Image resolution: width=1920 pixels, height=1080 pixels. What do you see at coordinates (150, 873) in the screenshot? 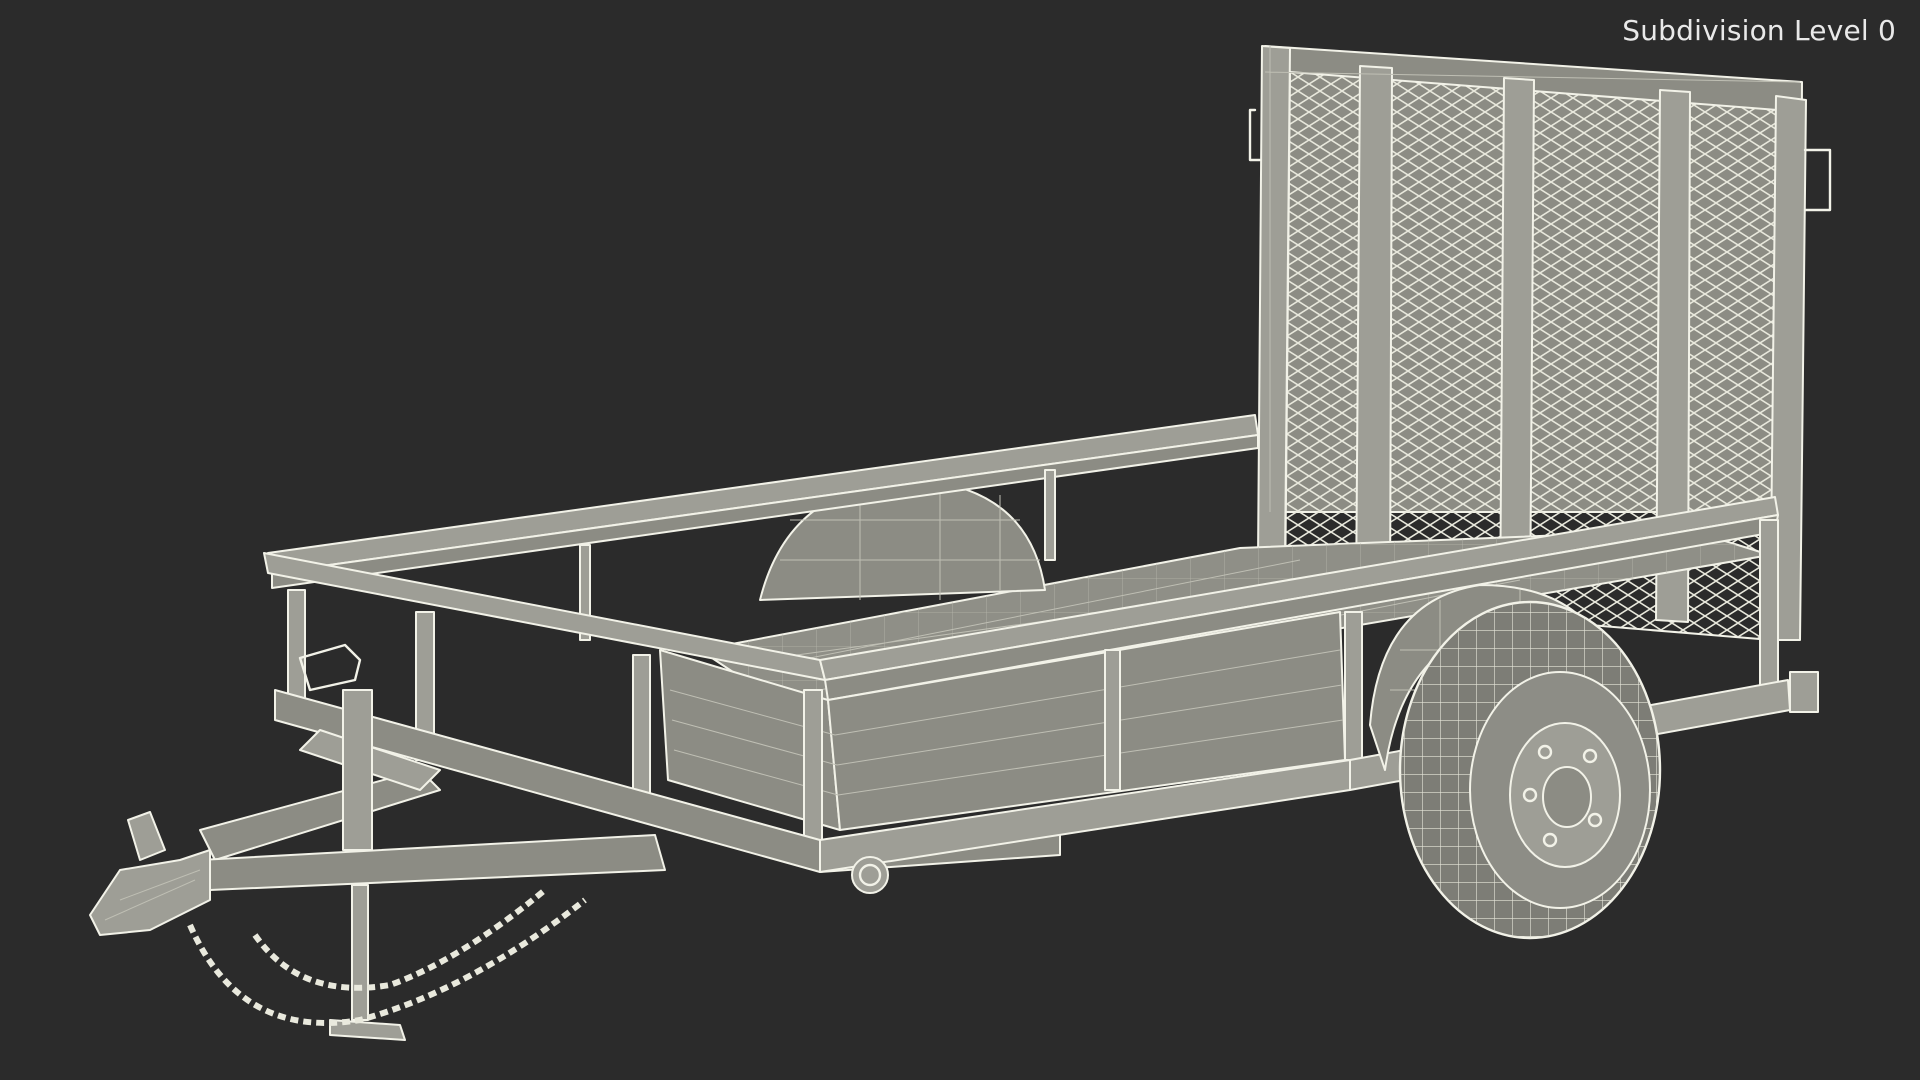
I see `coupler` at bounding box center [150, 873].